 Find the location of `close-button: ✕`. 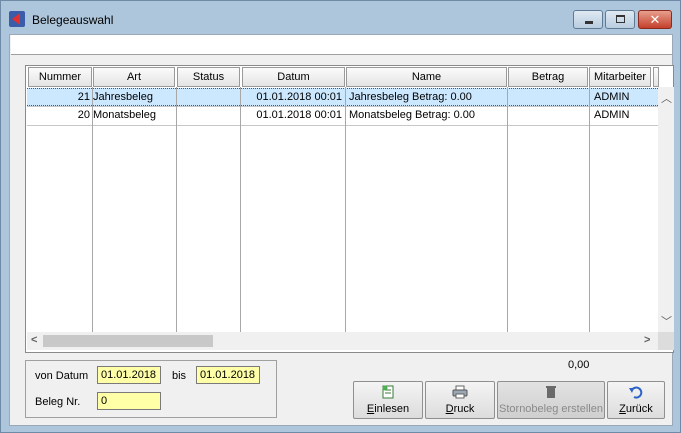

close-button: ✕ is located at coordinates (655, 19).